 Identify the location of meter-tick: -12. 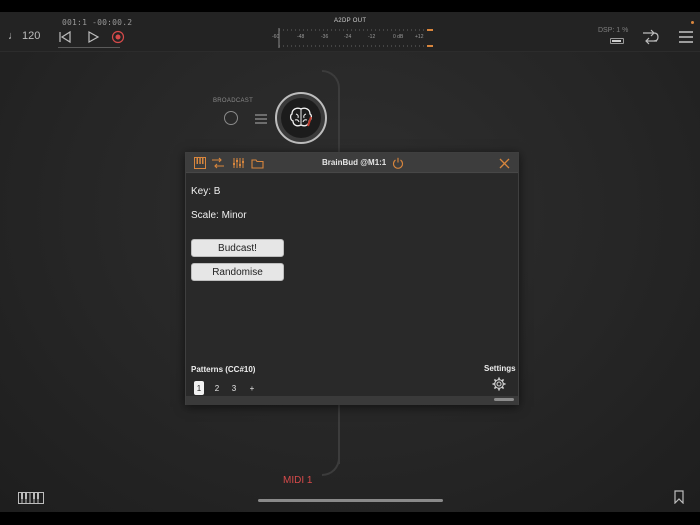
(372, 37).